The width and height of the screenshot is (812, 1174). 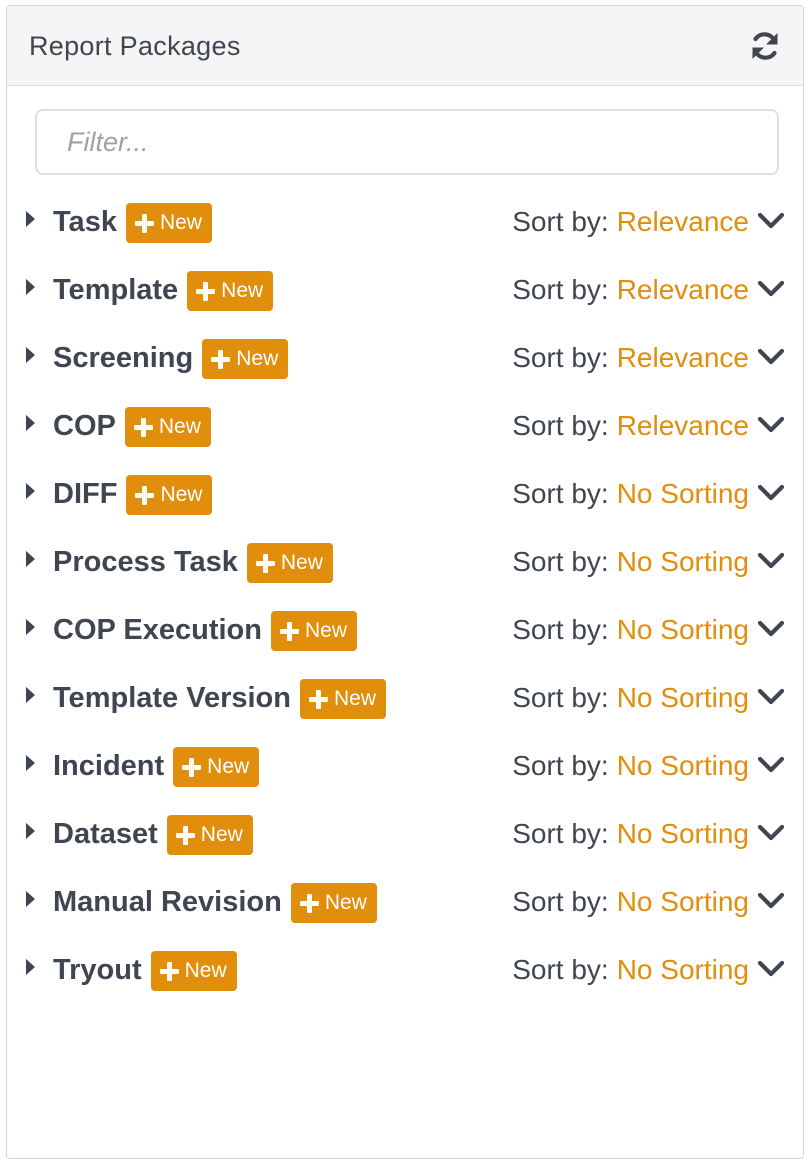 What do you see at coordinates (167, 427) in the screenshot?
I see `new-cop-button: New` at bounding box center [167, 427].